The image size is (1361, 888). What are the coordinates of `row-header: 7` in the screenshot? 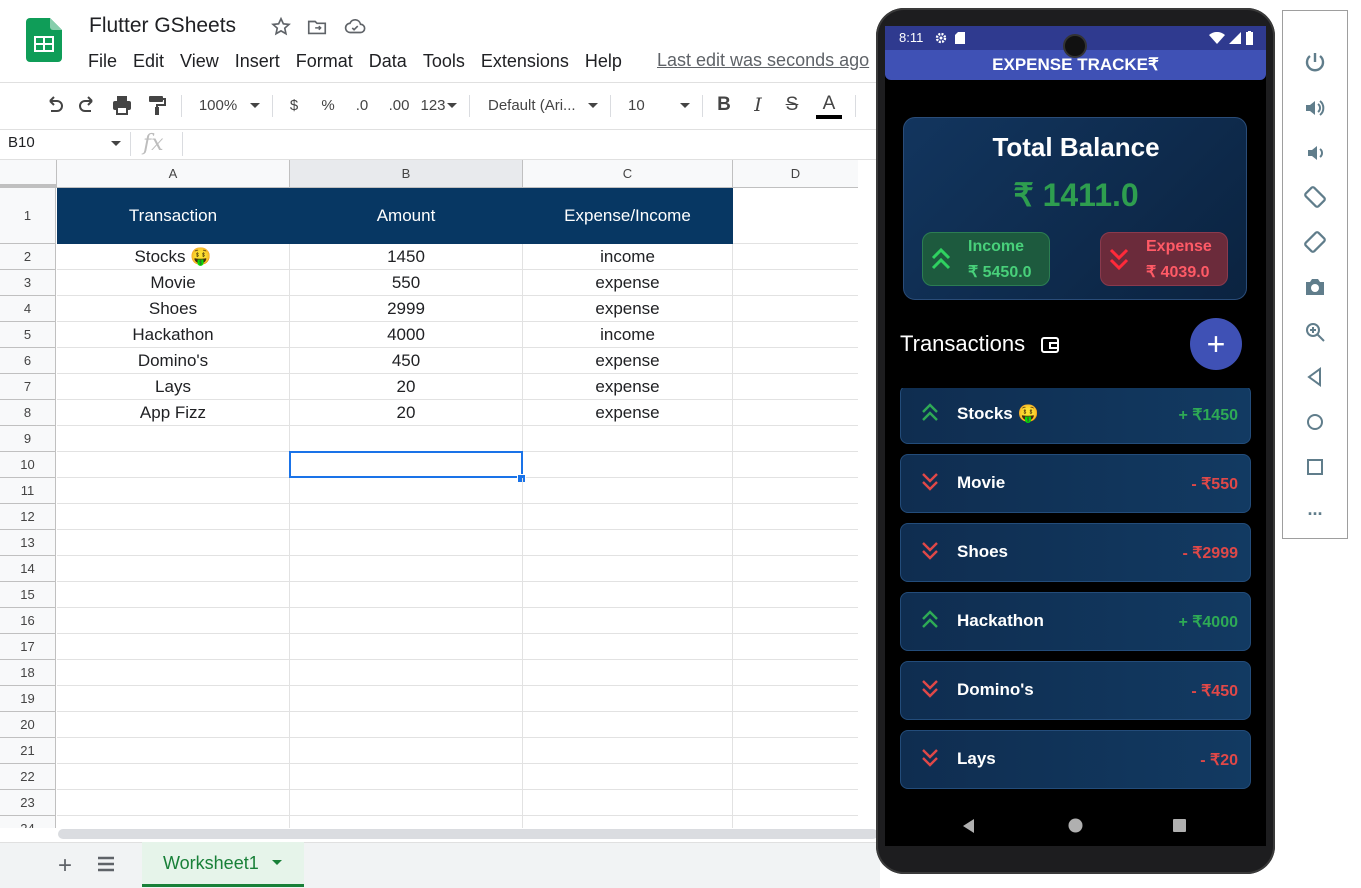 It's located at (28, 387).